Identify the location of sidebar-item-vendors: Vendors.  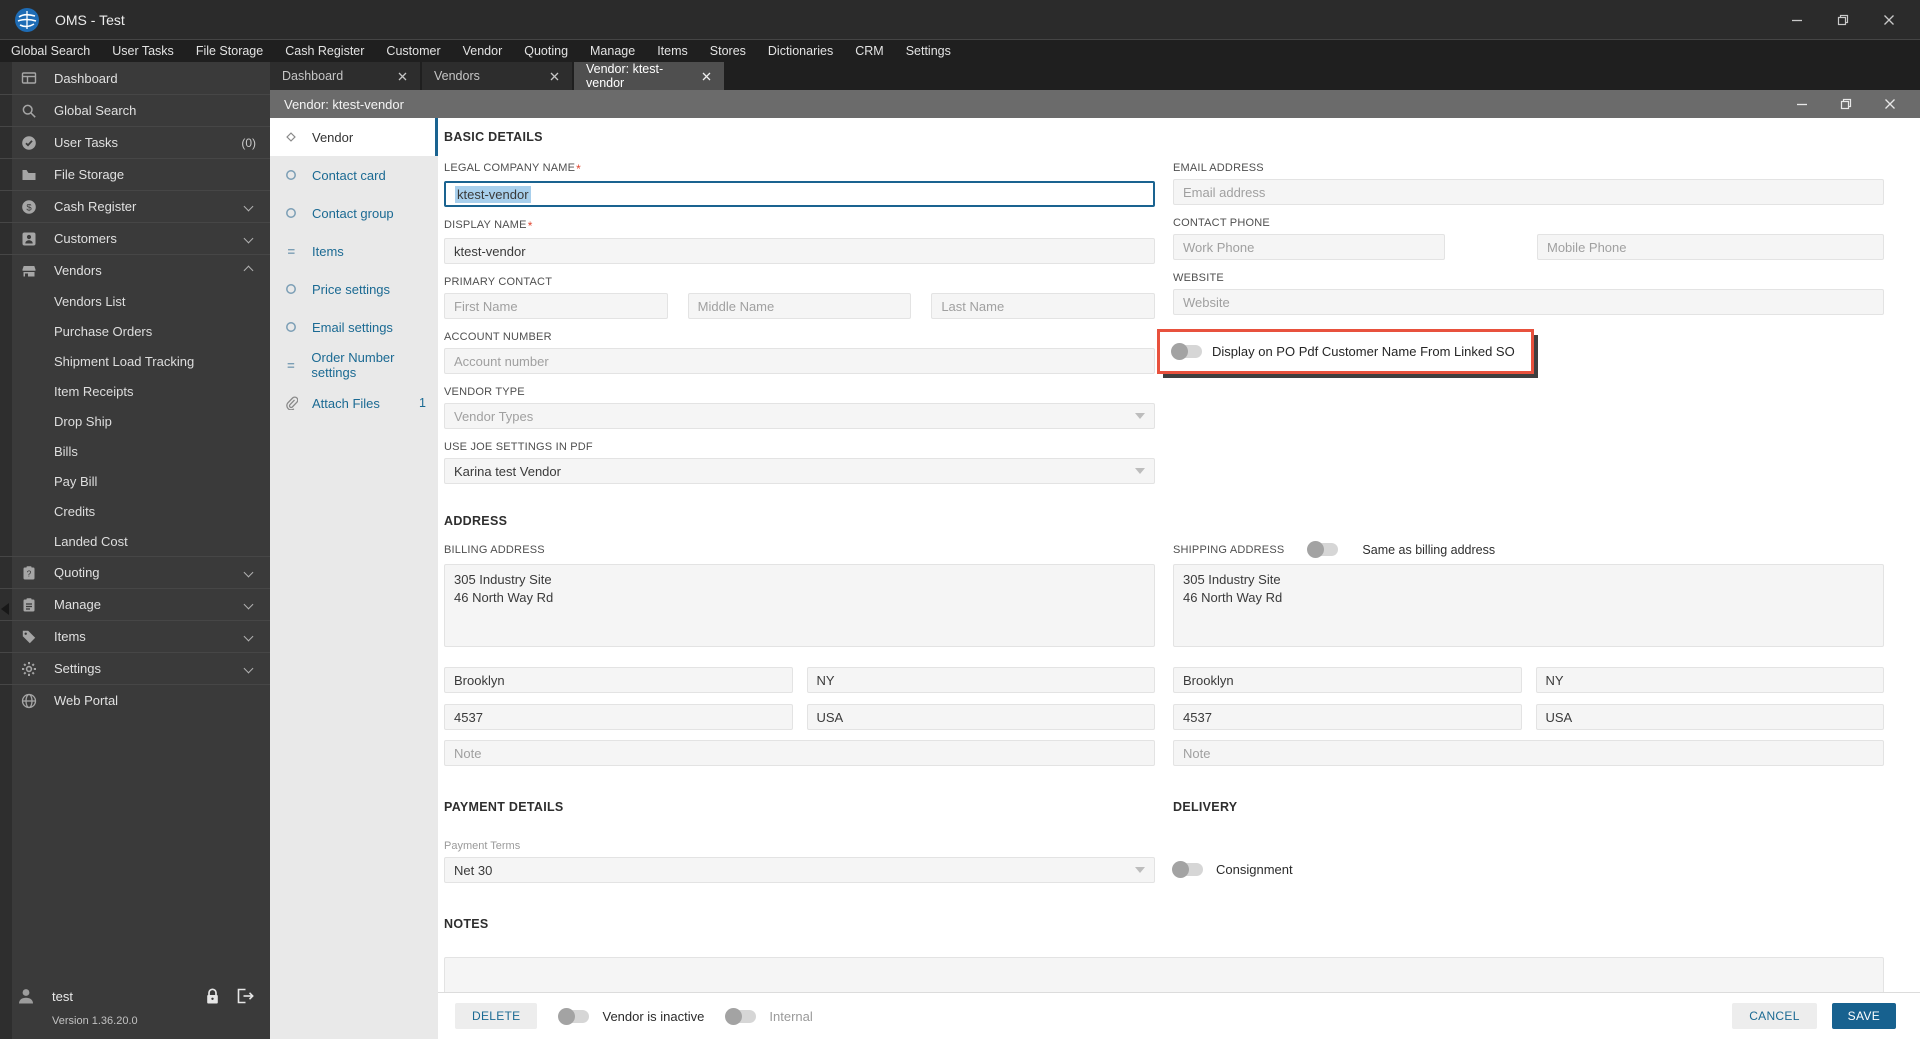
(135, 270).